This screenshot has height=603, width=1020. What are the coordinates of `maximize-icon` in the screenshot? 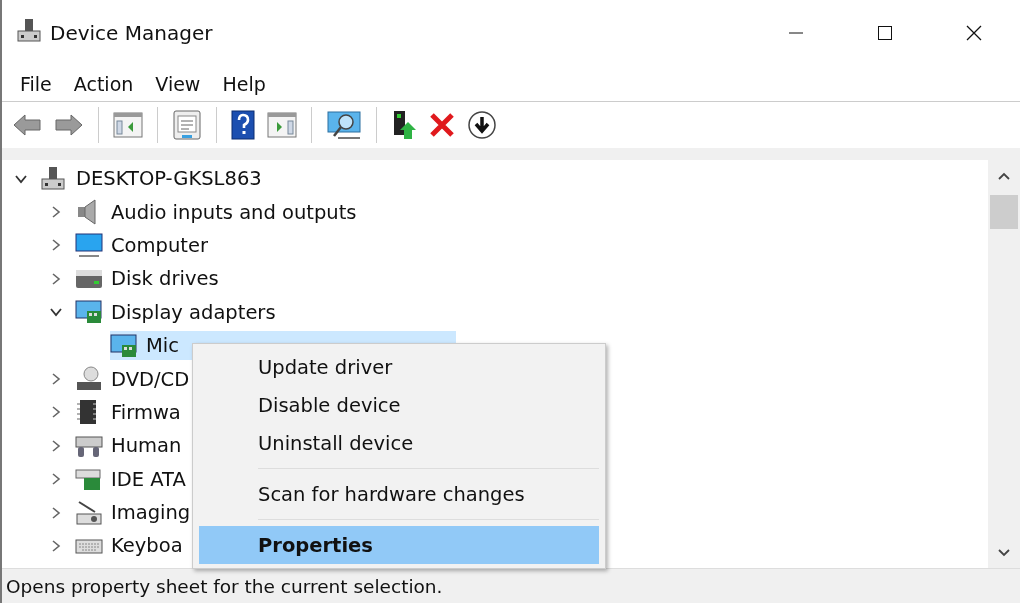 It's located at (885, 33).